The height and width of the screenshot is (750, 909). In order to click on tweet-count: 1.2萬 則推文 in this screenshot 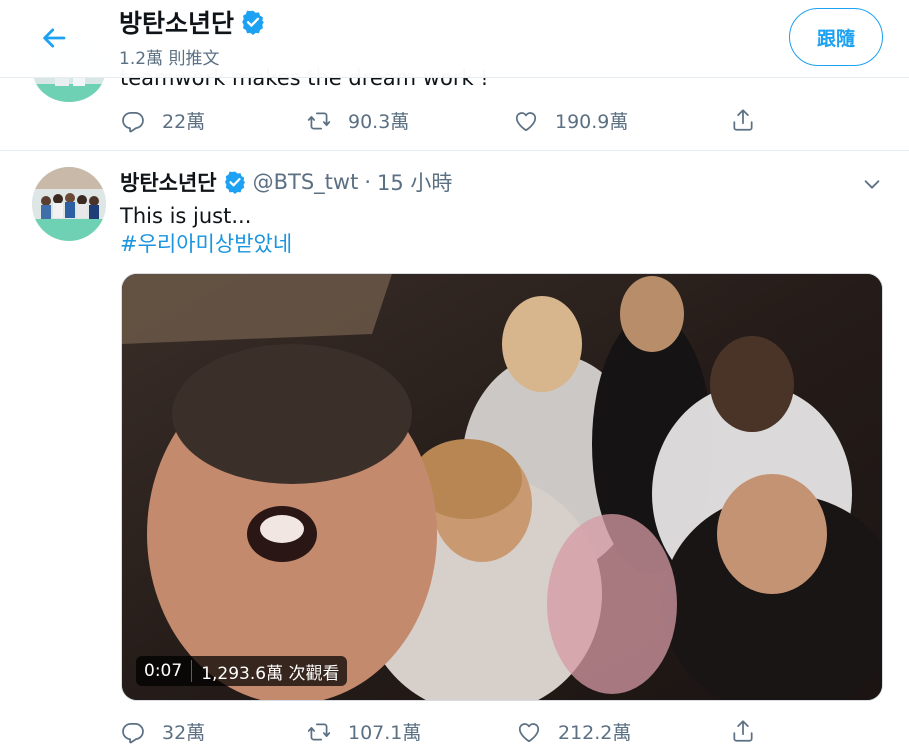, I will do `click(169, 59)`.